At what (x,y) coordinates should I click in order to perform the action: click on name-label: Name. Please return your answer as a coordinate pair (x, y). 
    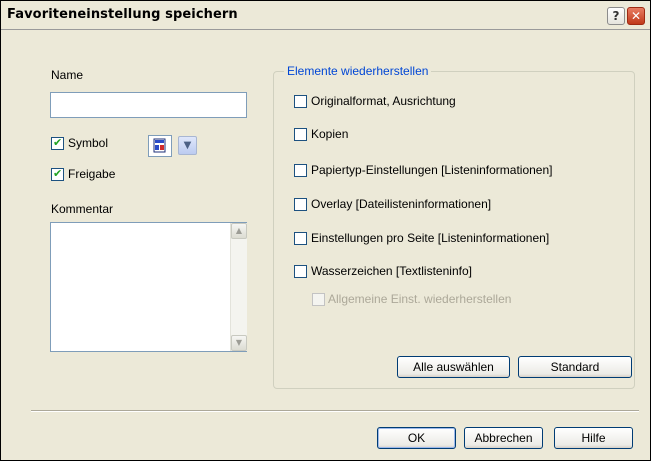
    Looking at the image, I should click on (67, 75).